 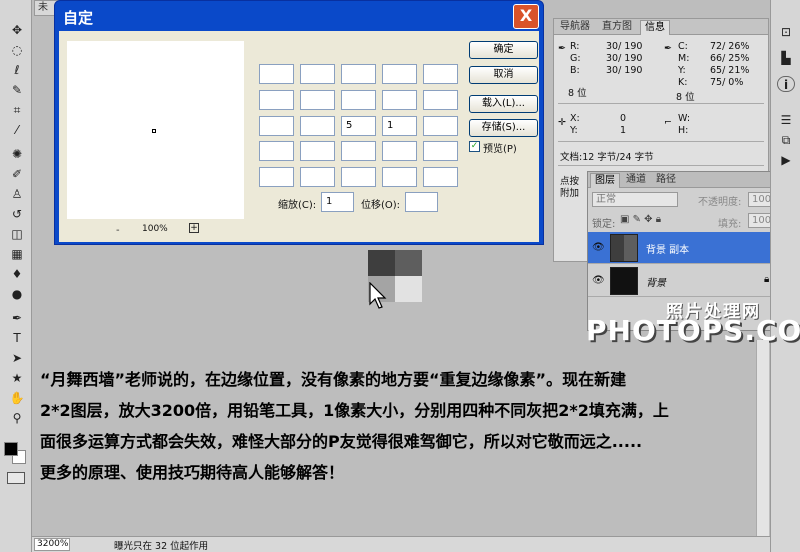 What do you see at coordinates (635, 199) in the screenshot?
I see `blend-mode-select: 正常` at bounding box center [635, 199].